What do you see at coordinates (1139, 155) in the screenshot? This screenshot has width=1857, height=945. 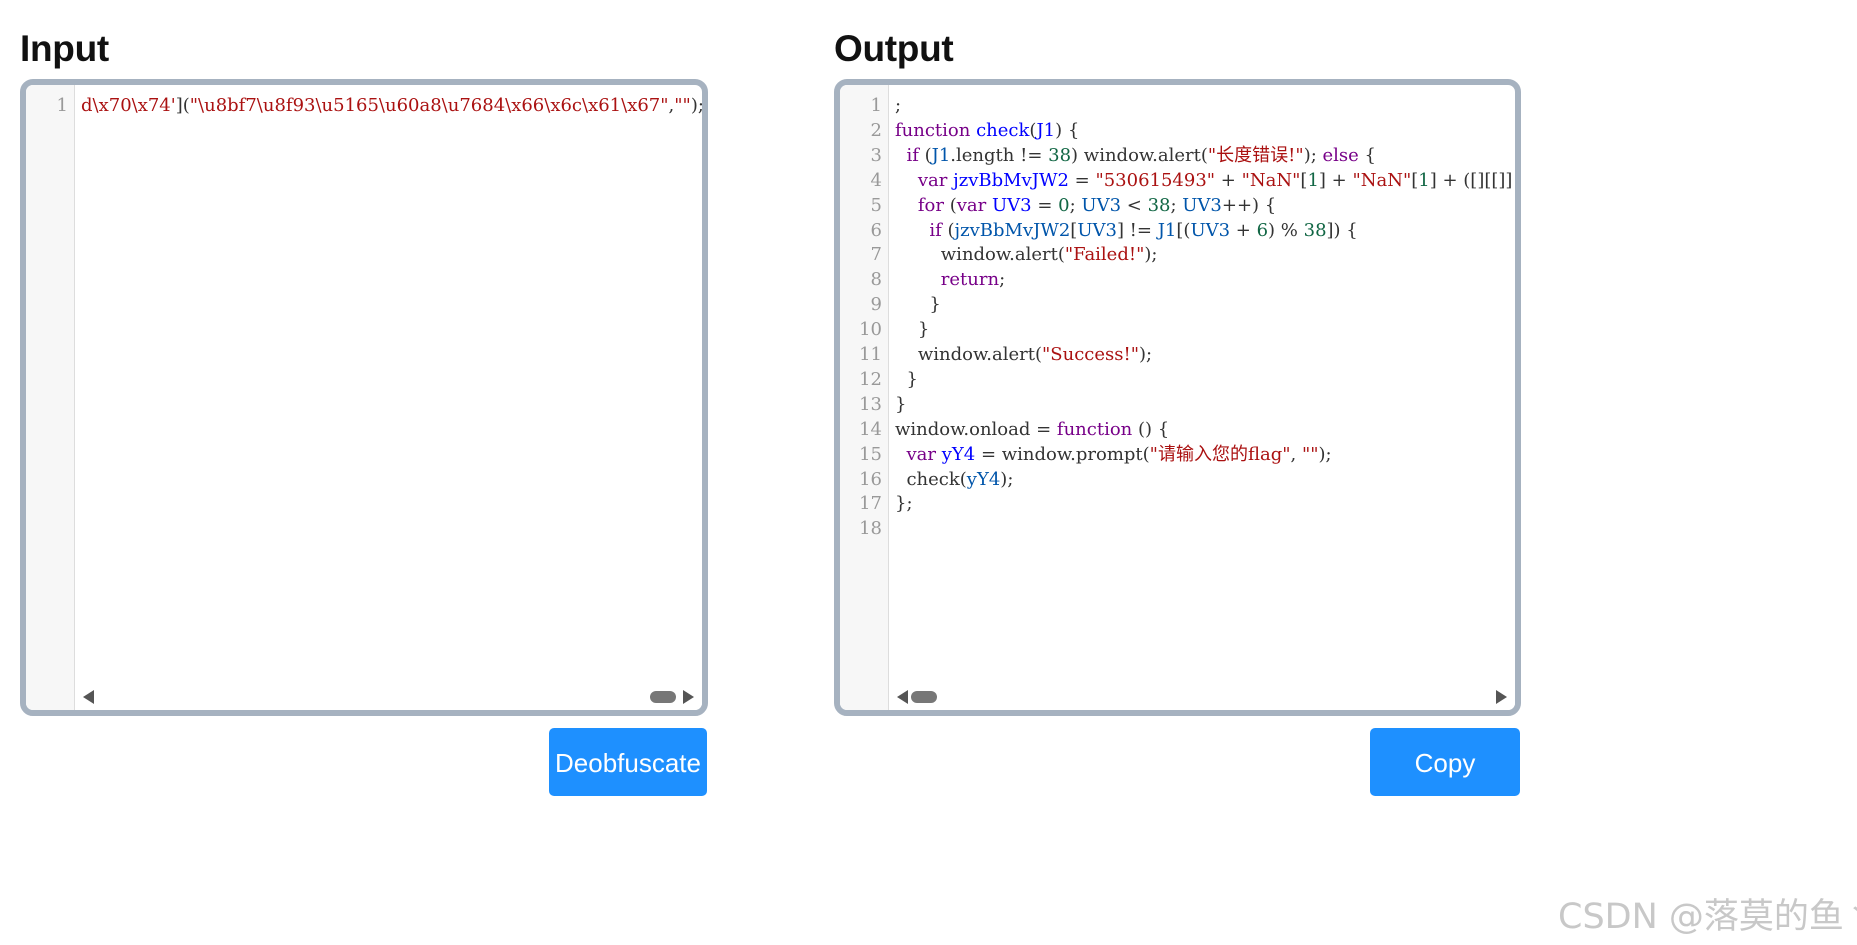 I see `code-token: ) window.alert(` at bounding box center [1139, 155].